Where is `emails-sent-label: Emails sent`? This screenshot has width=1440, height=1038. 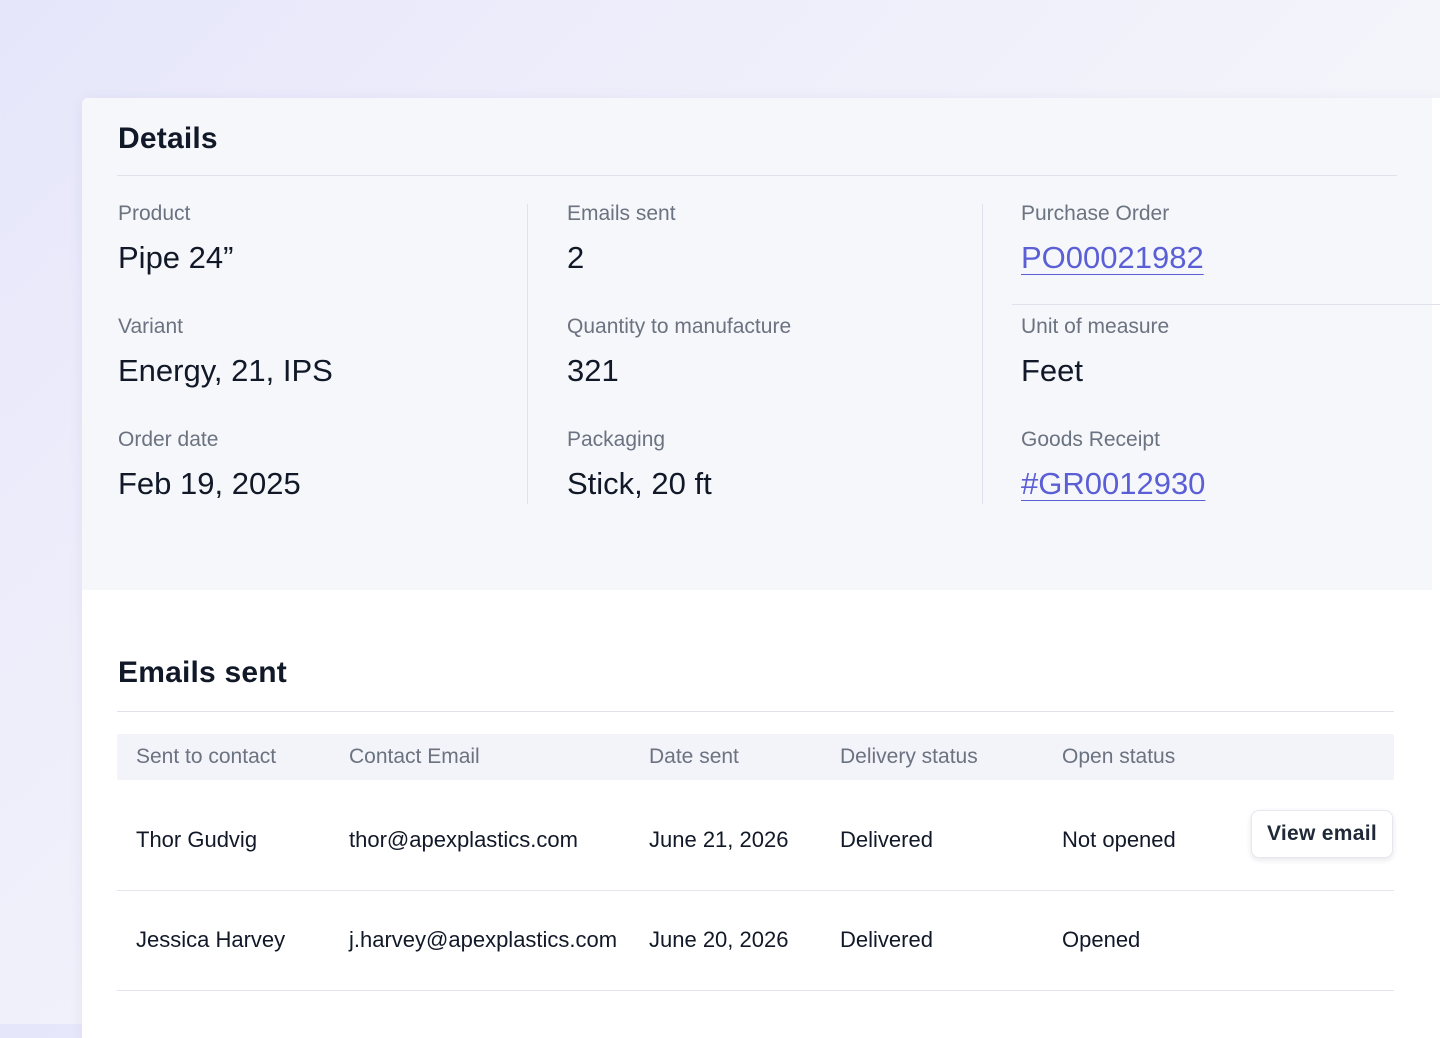
emails-sent-label: Emails sent is located at coordinates (621, 213).